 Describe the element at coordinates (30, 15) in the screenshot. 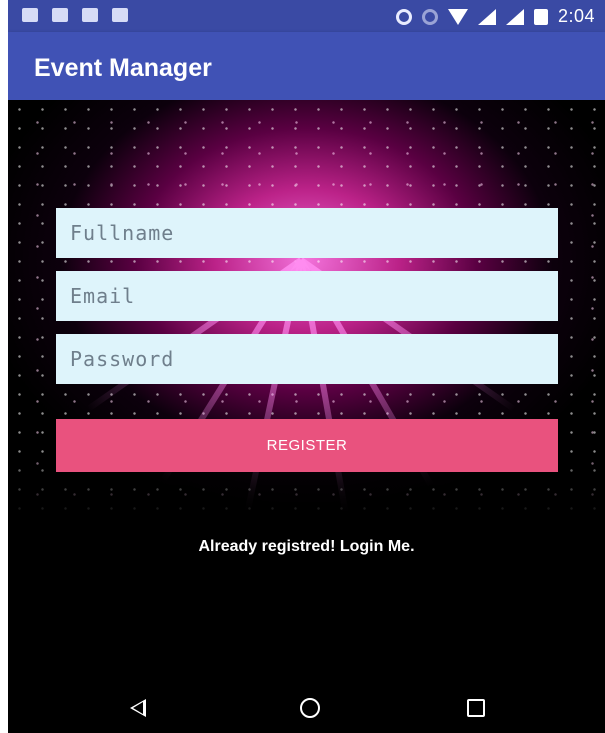

I see `image-icon` at that location.